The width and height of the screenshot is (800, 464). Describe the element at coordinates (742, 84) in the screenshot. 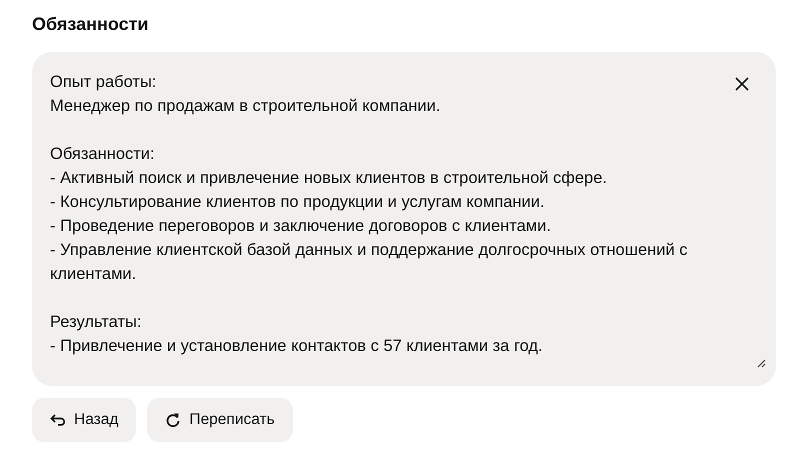

I see `close-icon` at that location.